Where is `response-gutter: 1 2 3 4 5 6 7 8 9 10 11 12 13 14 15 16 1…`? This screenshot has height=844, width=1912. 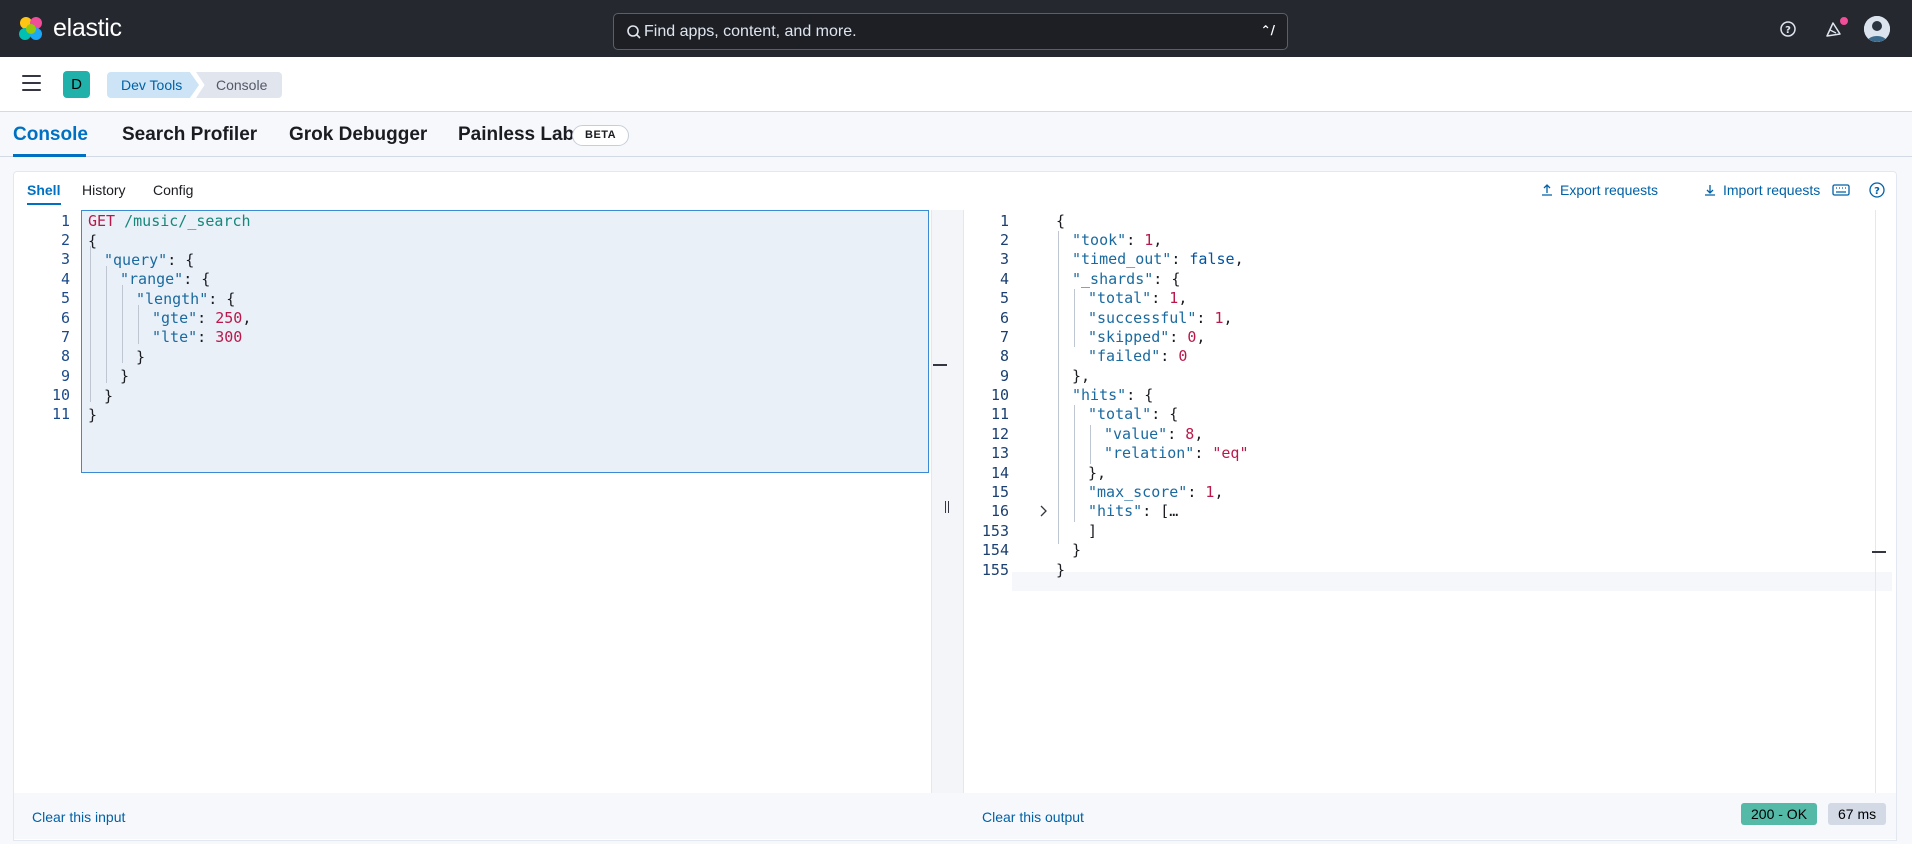 response-gutter: 1 2 3 4 5 6 7 8 9 10 11 12 13 14 15 16 1… is located at coordinates (991, 501).